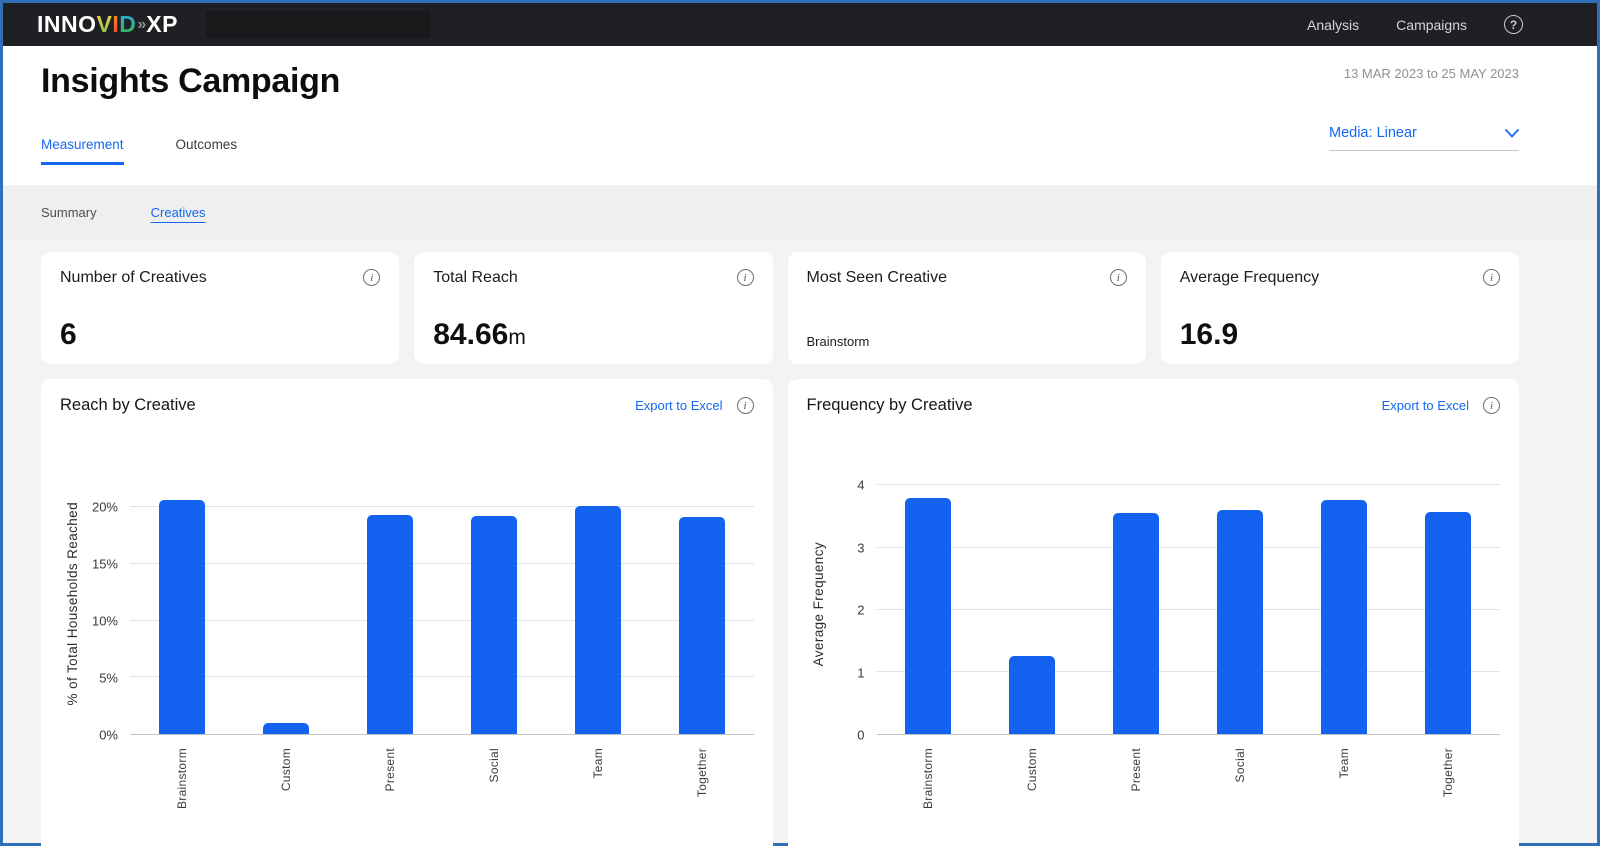 This screenshot has width=1600, height=846. What do you see at coordinates (1333, 25) in the screenshot?
I see `nav-link-analysis: Analysis` at bounding box center [1333, 25].